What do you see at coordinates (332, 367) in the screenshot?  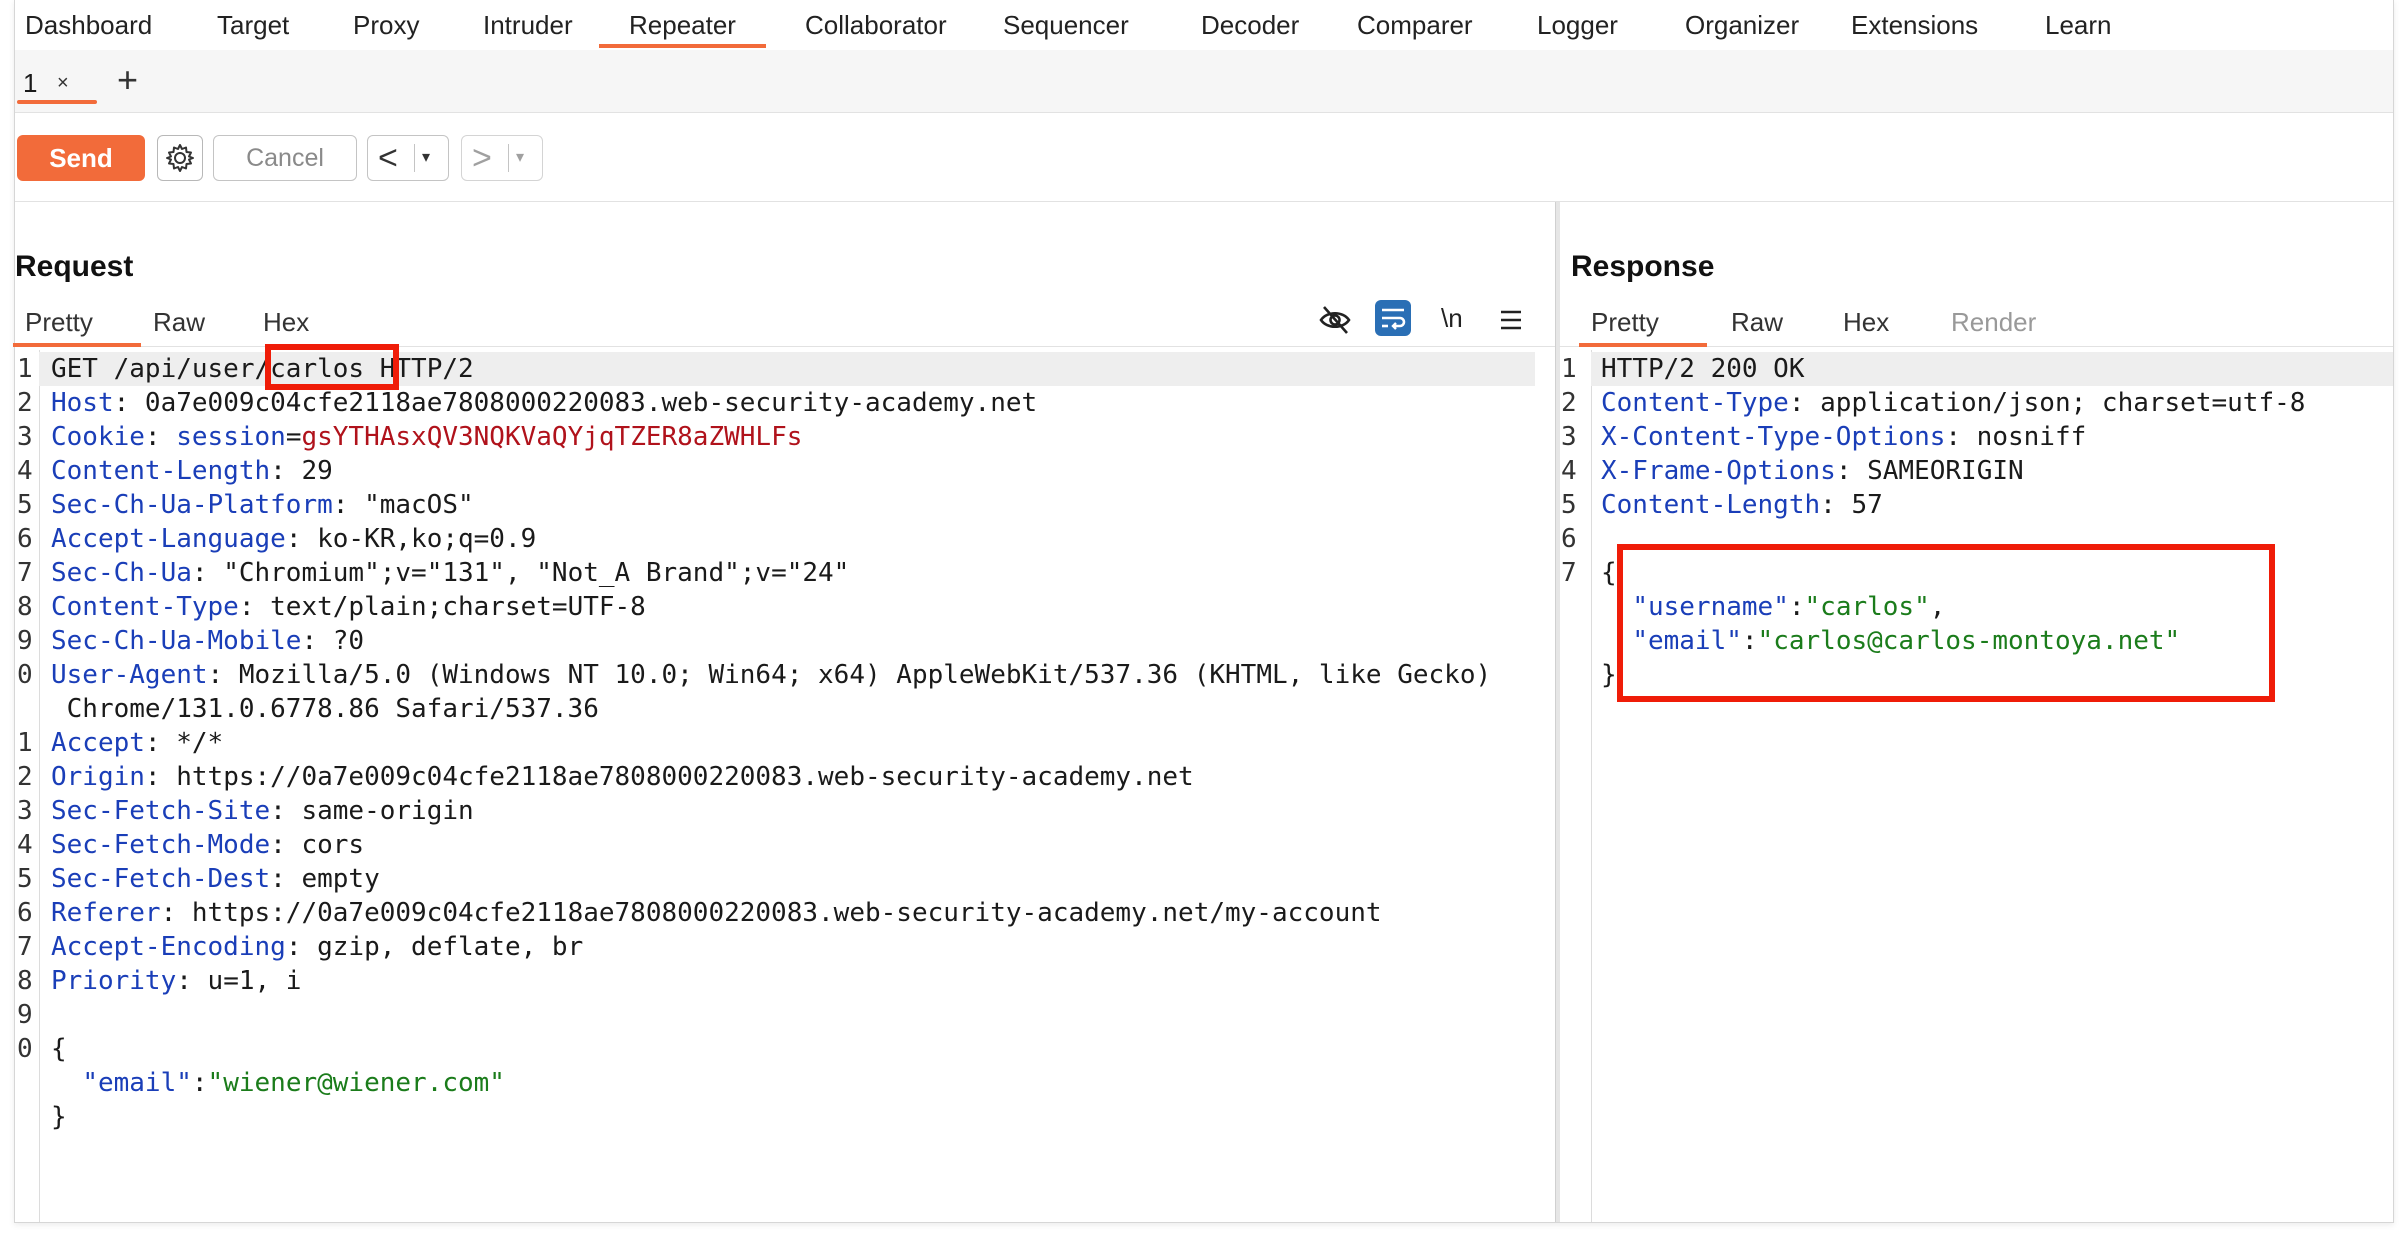 I see `highlight-box-username` at bounding box center [332, 367].